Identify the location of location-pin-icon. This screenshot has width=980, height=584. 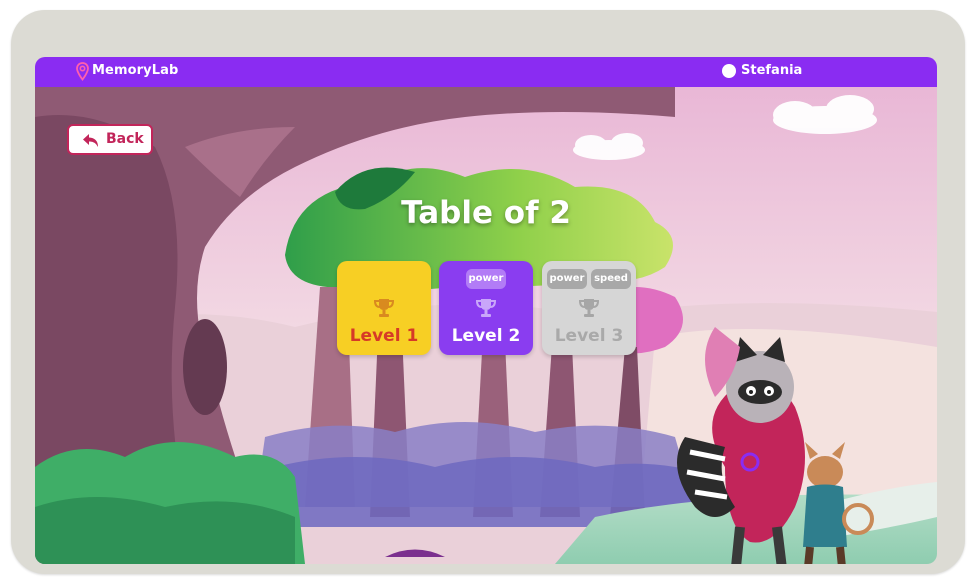
(82, 71).